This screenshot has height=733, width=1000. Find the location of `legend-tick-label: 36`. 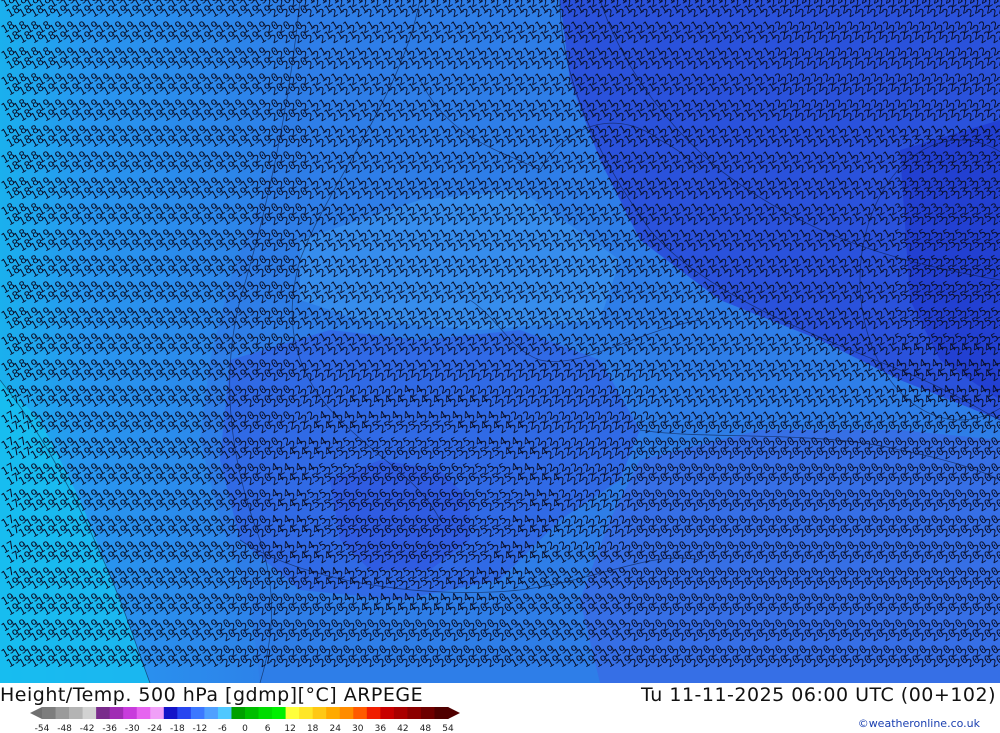

legend-tick-label: 36 is located at coordinates (381, 728).